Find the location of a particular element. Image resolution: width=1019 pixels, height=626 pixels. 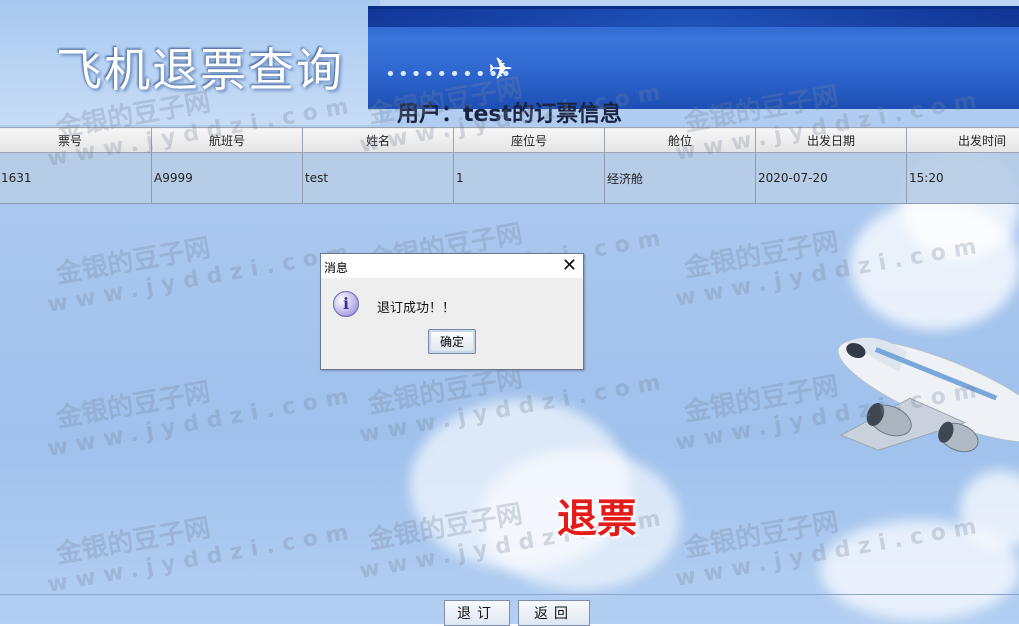

user-heading: 用户：test的订票信息 is located at coordinates (509, 112).